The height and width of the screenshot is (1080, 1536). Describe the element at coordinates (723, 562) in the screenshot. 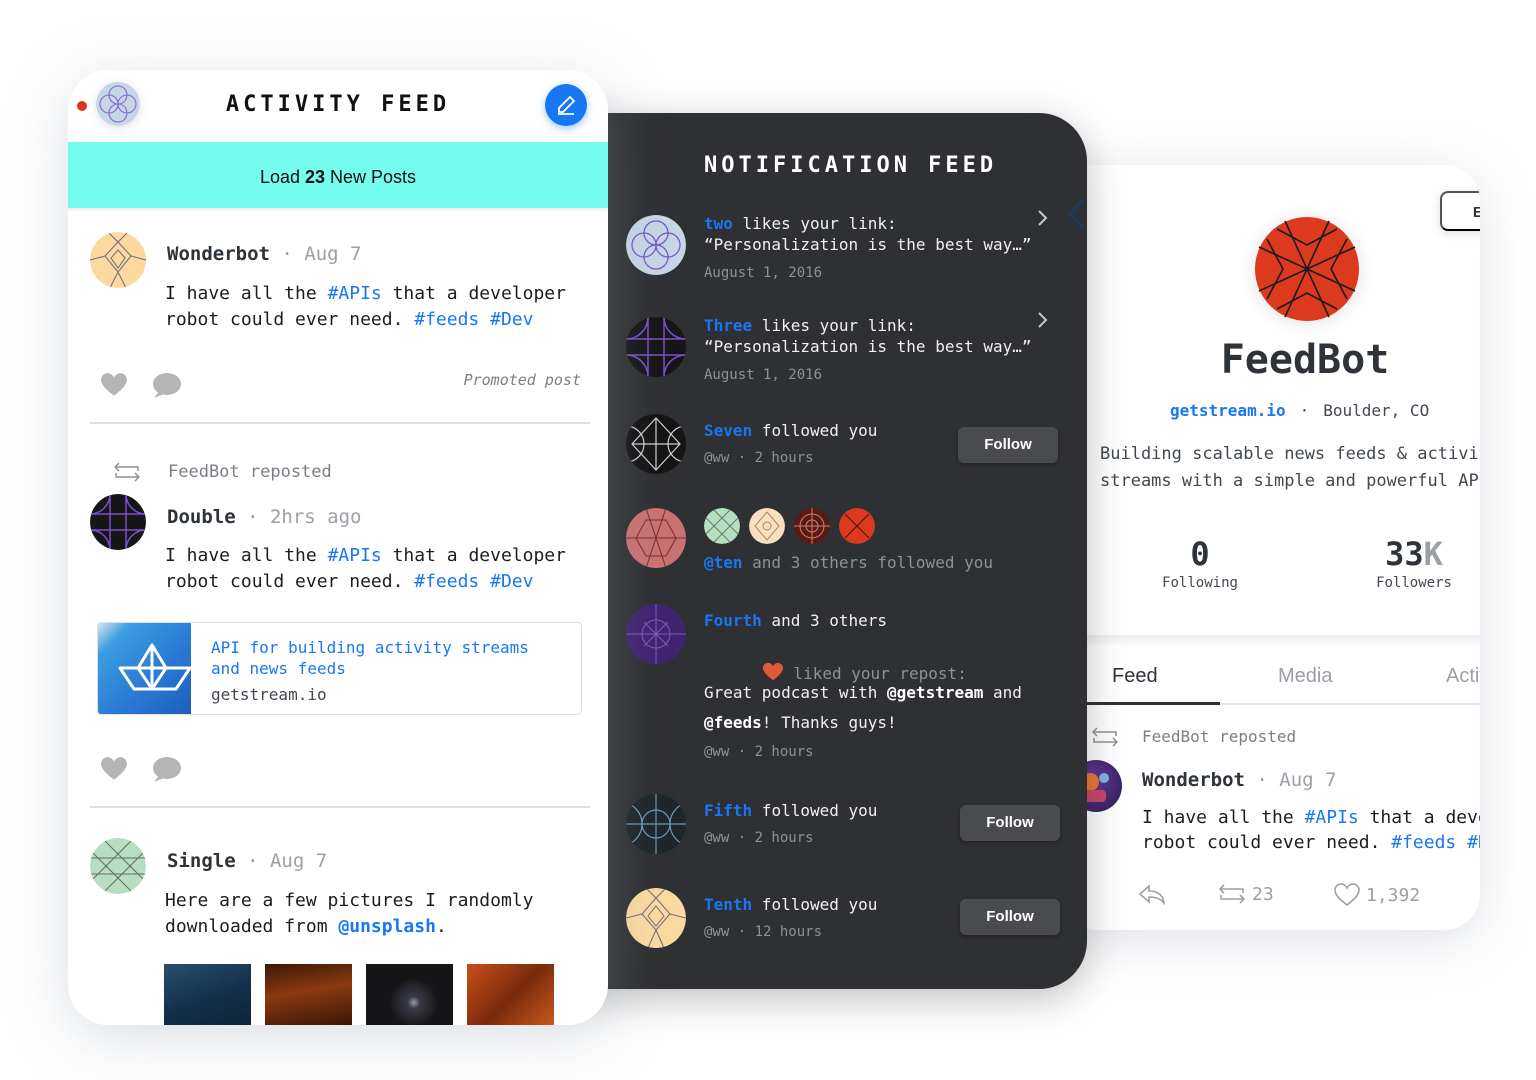

I see `notification-actor: @ten` at that location.